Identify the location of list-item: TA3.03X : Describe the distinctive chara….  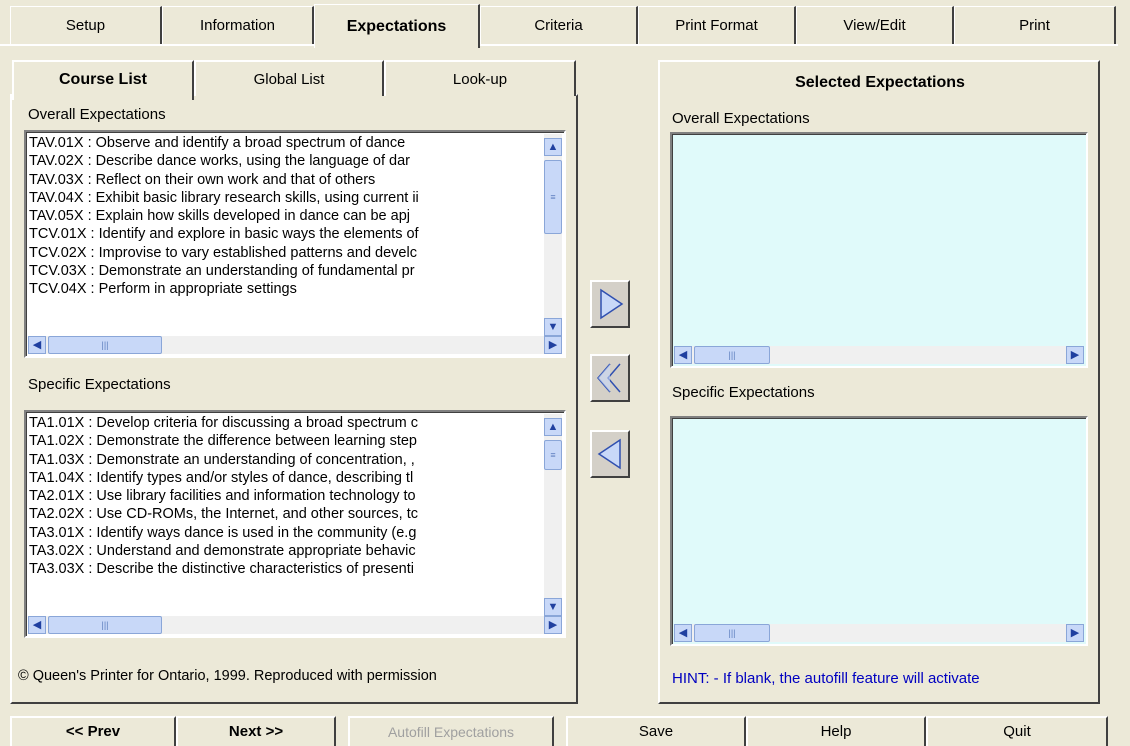
(286, 569).